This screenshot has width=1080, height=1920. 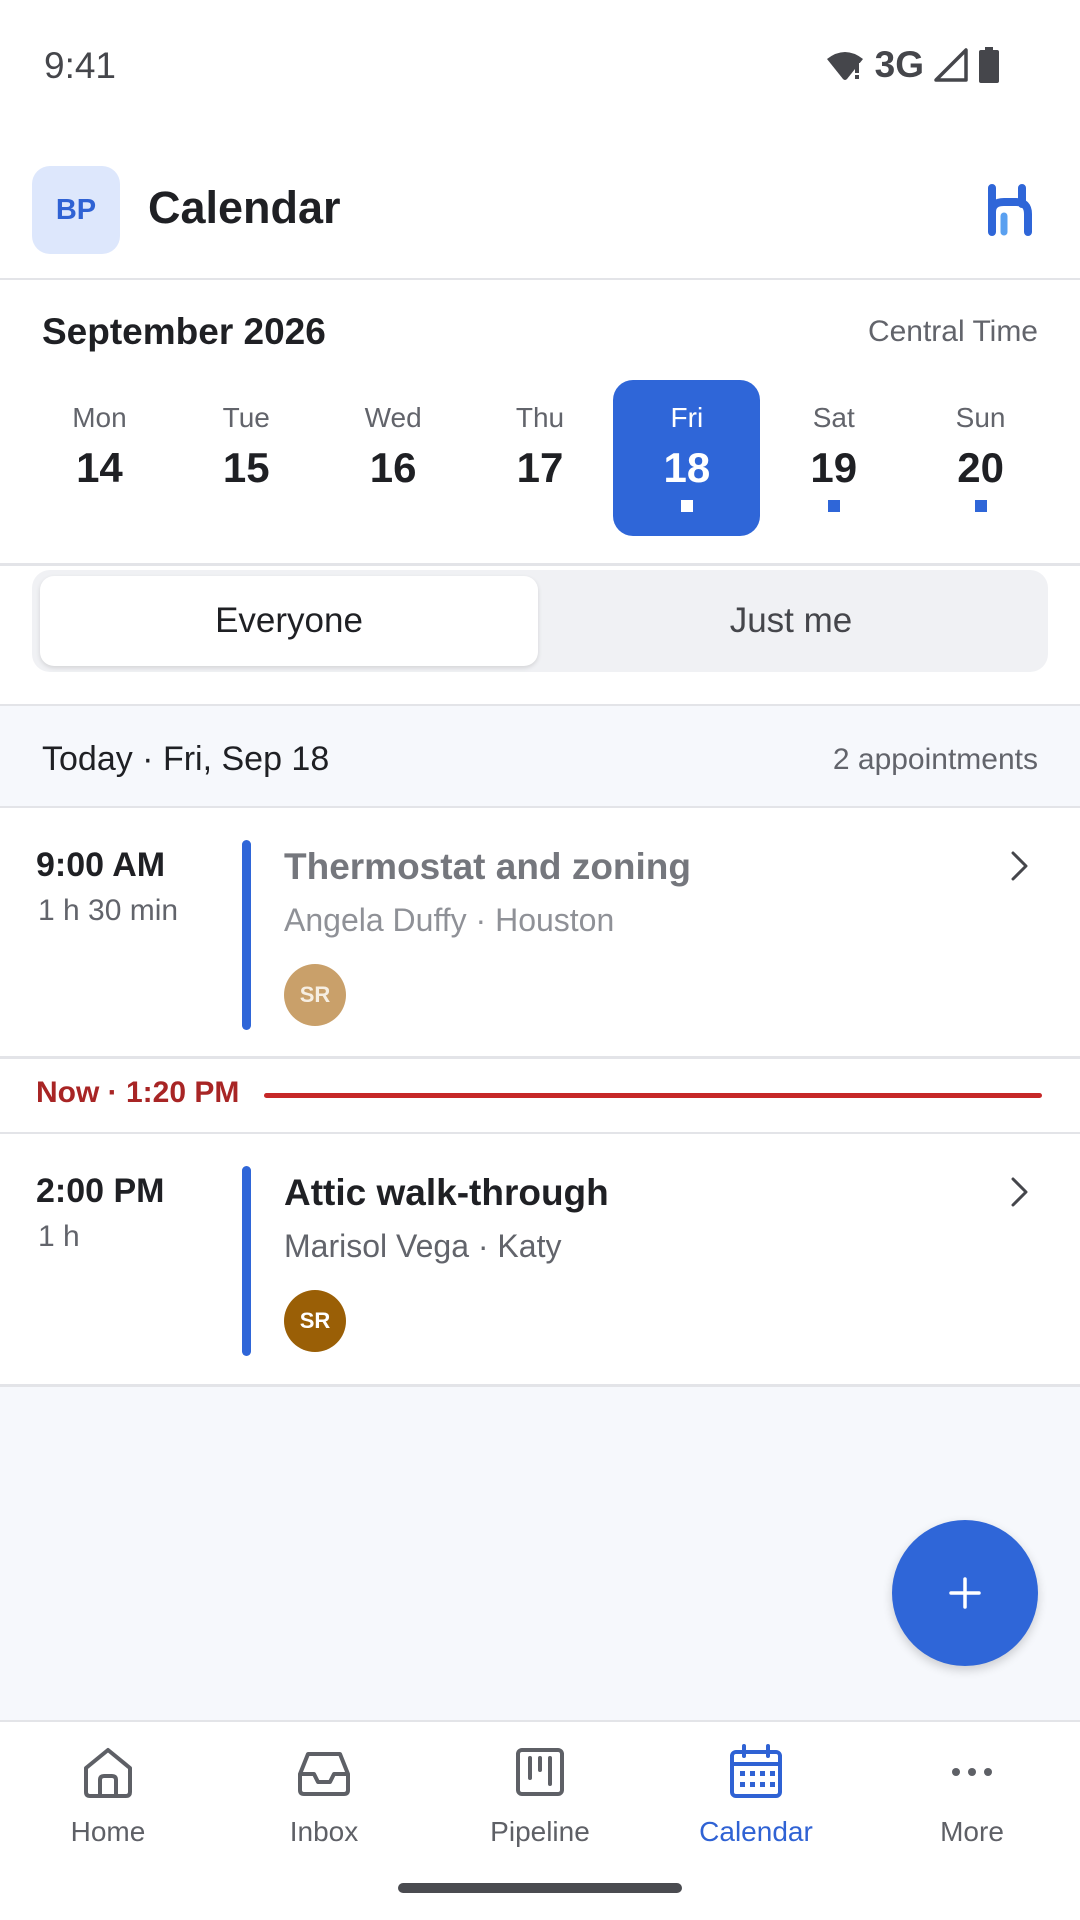 What do you see at coordinates (989, 65) in the screenshot?
I see `battery-icon` at bounding box center [989, 65].